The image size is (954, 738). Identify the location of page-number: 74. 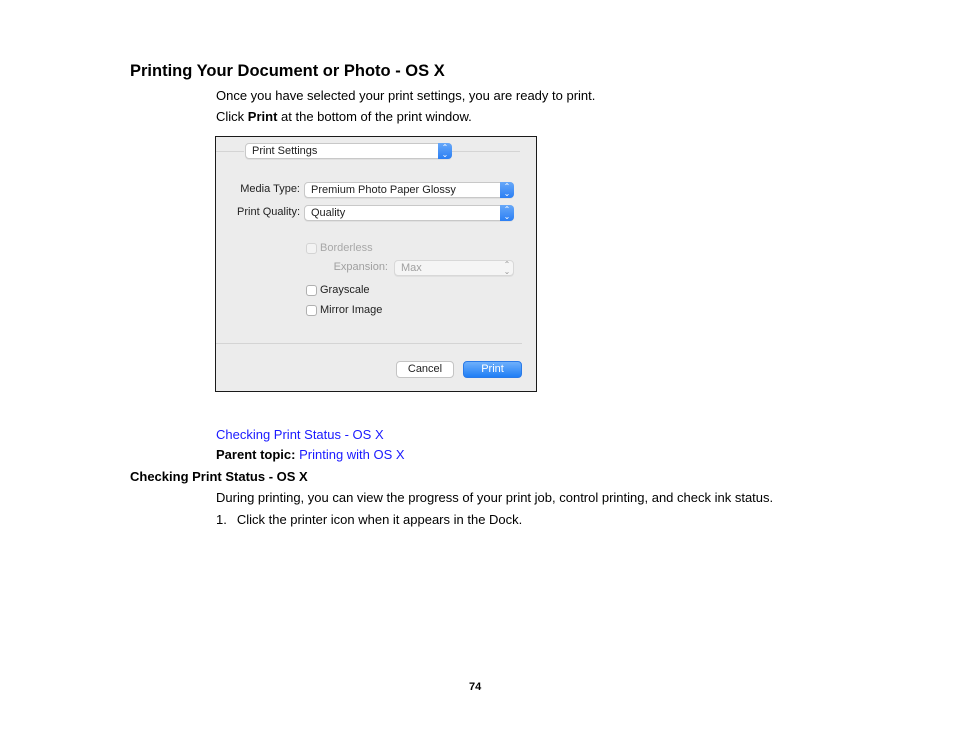
(475, 687).